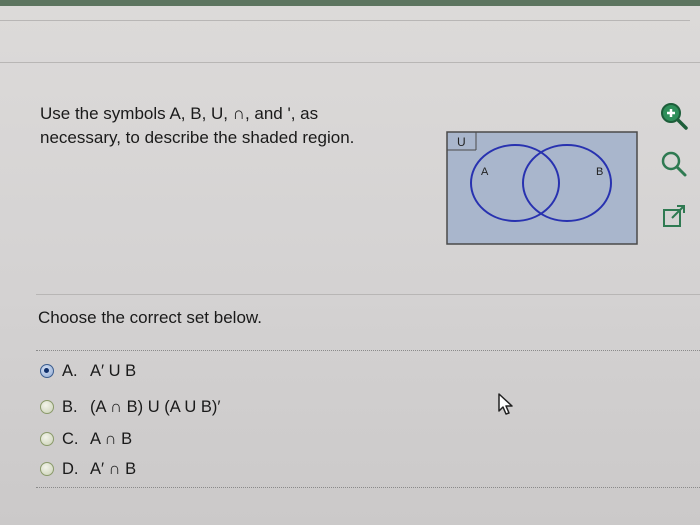 This screenshot has width=700, height=525. I want to click on zoom-in-button, so click(674, 116).